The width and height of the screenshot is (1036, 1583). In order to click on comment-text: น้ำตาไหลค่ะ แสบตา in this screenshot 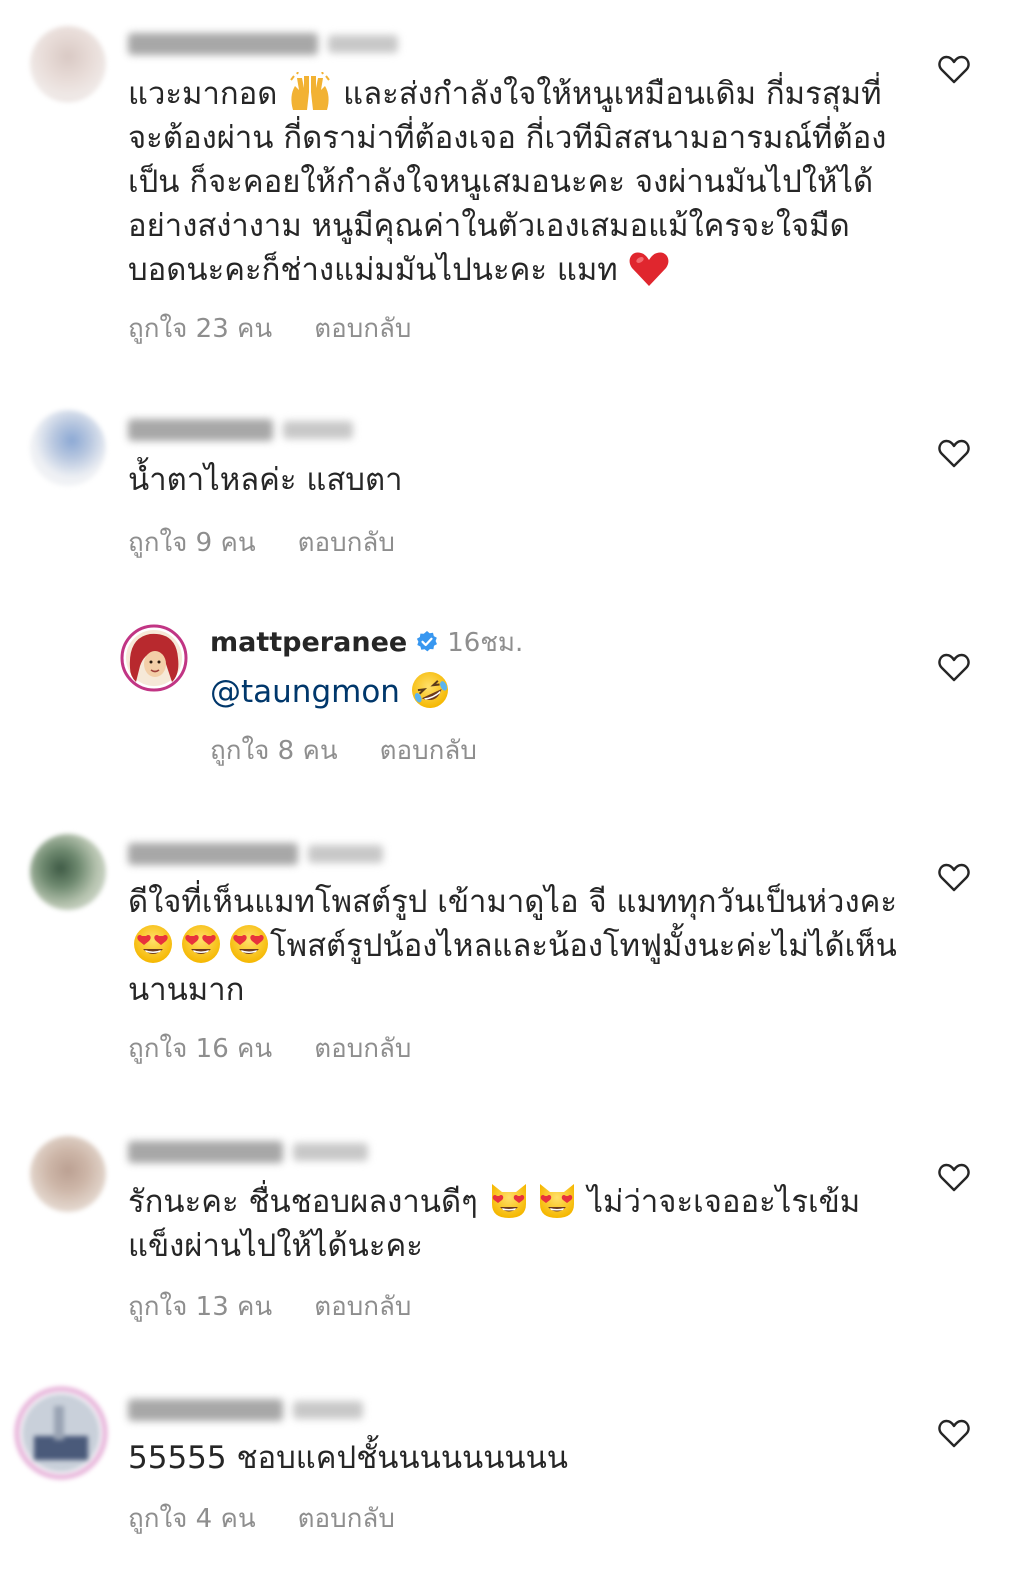, I will do `click(265, 480)`.